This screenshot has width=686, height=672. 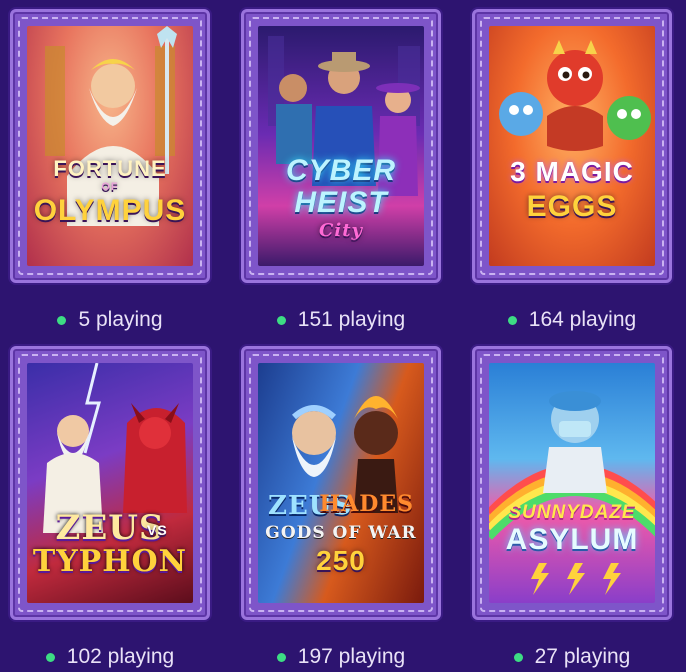 I want to click on game-art-cyber-heist-city: CYBER HEIST City, so click(x=341, y=146).